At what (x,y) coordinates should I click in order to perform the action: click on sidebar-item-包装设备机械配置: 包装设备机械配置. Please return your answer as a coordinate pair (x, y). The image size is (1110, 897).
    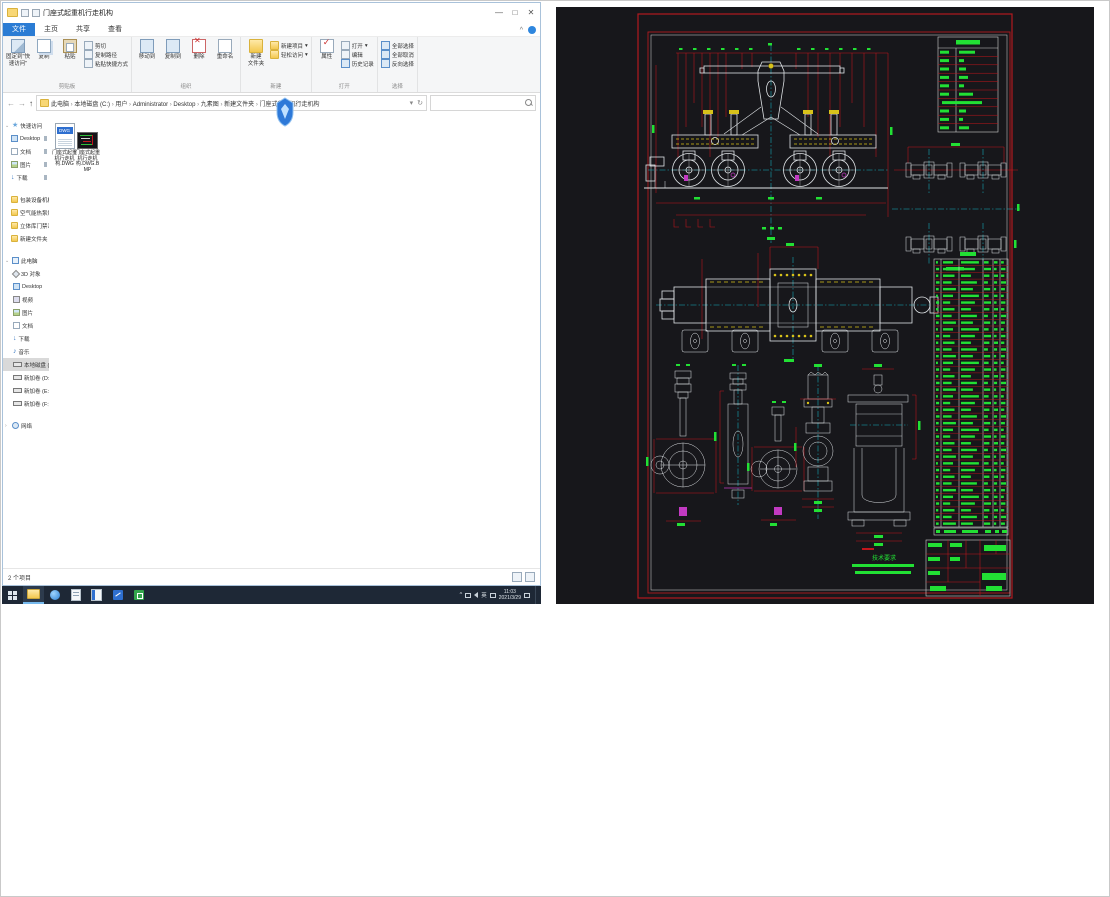
    Looking at the image, I should click on (26, 199).